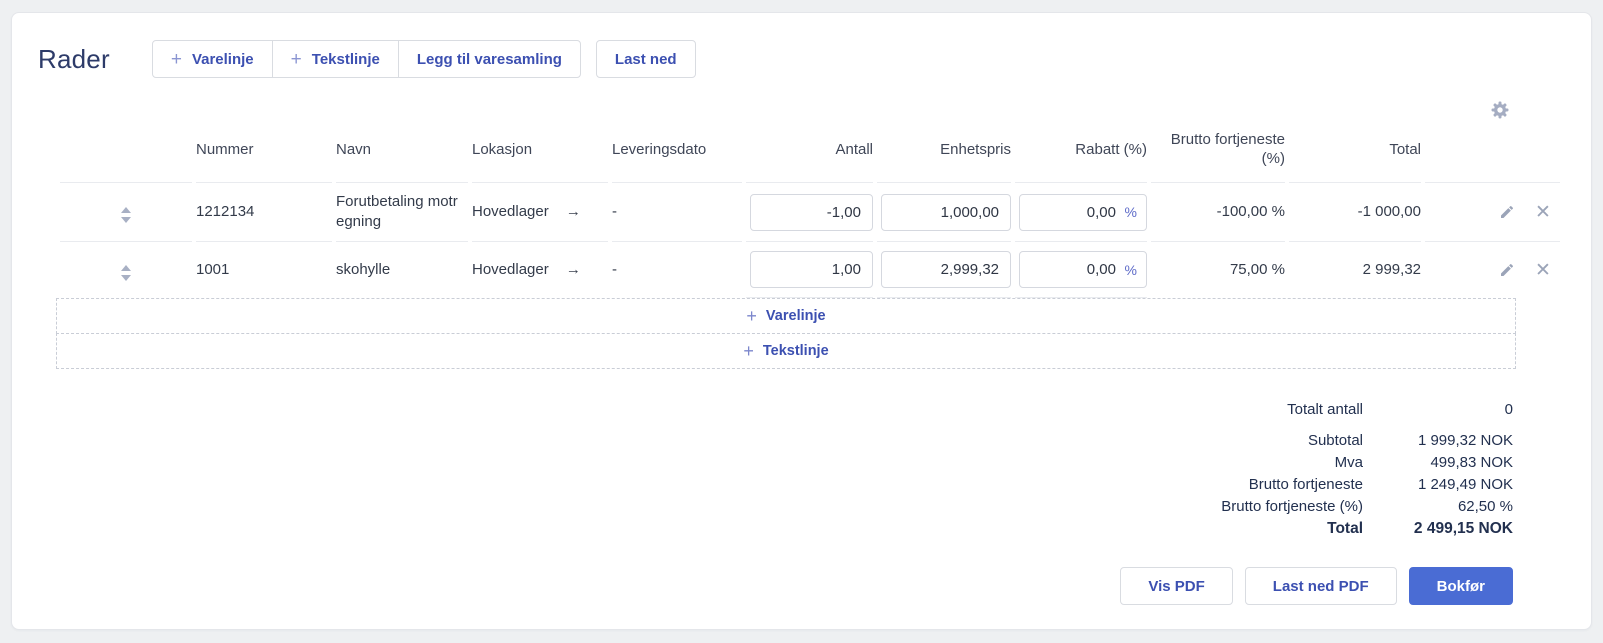 Image resolution: width=1603 pixels, height=643 pixels. I want to click on add-tekstlinje-row-label: Tekstlinje, so click(795, 351).